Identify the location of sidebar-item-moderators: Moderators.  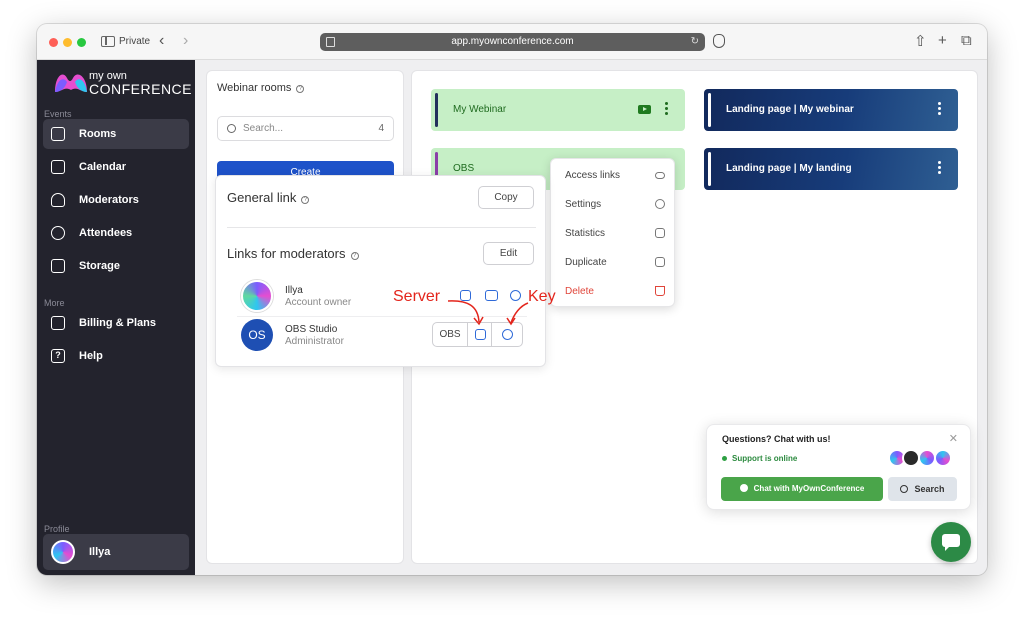
(116, 200).